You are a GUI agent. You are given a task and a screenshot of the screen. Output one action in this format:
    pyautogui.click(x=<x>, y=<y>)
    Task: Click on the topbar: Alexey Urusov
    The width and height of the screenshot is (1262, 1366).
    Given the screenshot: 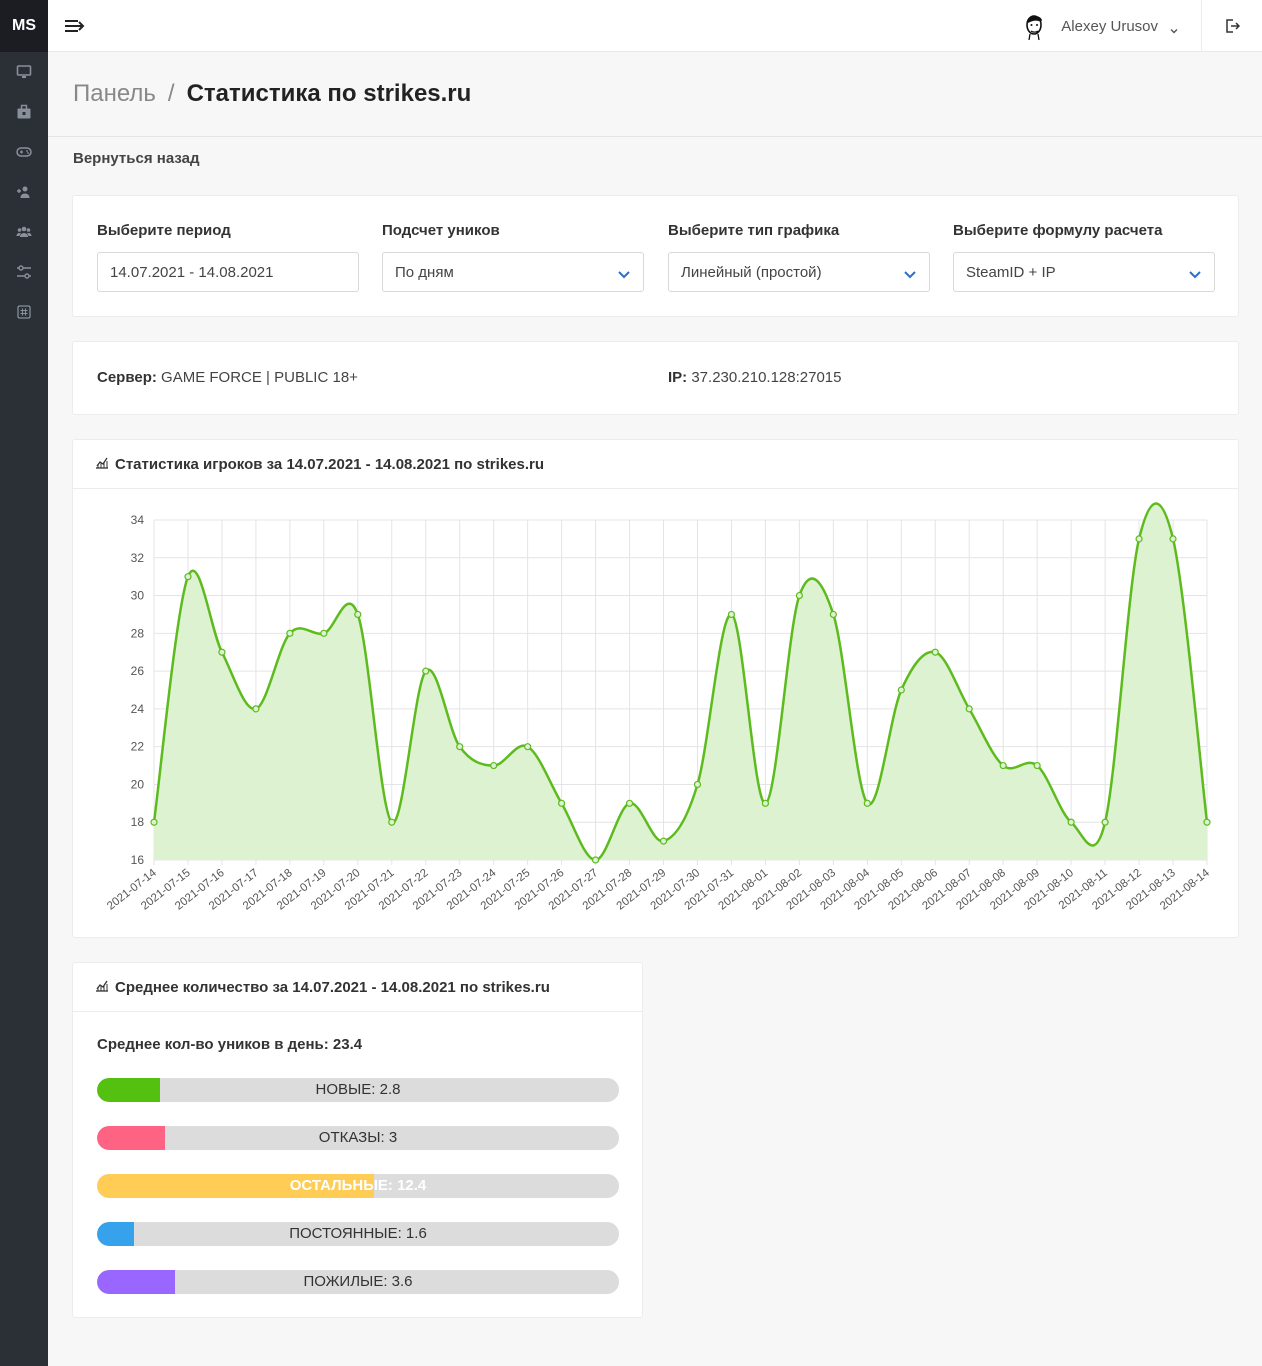 What is the action you would take?
    pyautogui.click(x=655, y=26)
    